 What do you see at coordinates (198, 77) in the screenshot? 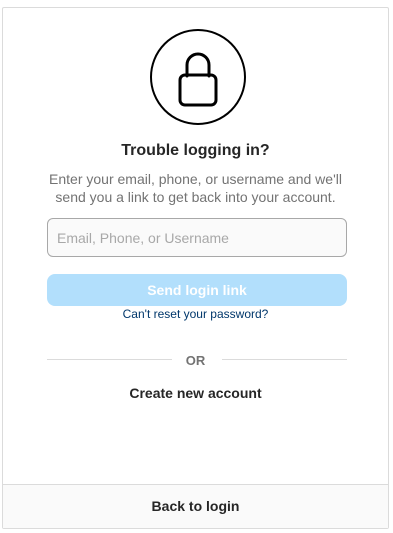
I see `lock-icon` at bounding box center [198, 77].